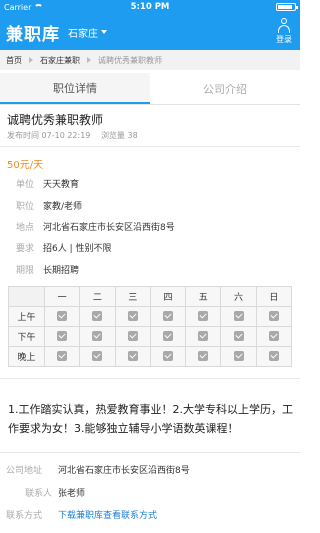 The image size is (320, 533). I want to click on schedule-row-label: 上午, so click(26, 316).